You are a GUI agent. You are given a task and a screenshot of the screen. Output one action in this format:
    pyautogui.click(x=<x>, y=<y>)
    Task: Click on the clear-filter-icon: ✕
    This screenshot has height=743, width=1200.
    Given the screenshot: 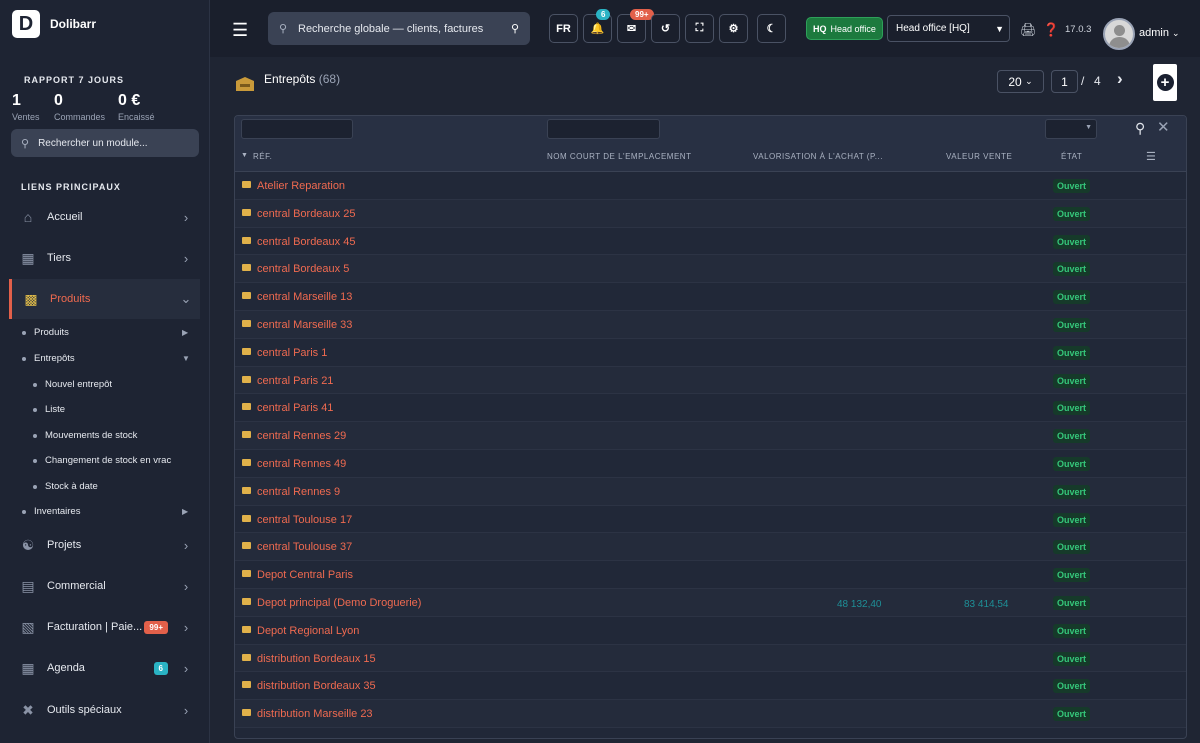 What is the action you would take?
    pyautogui.click(x=1163, y=127)
    